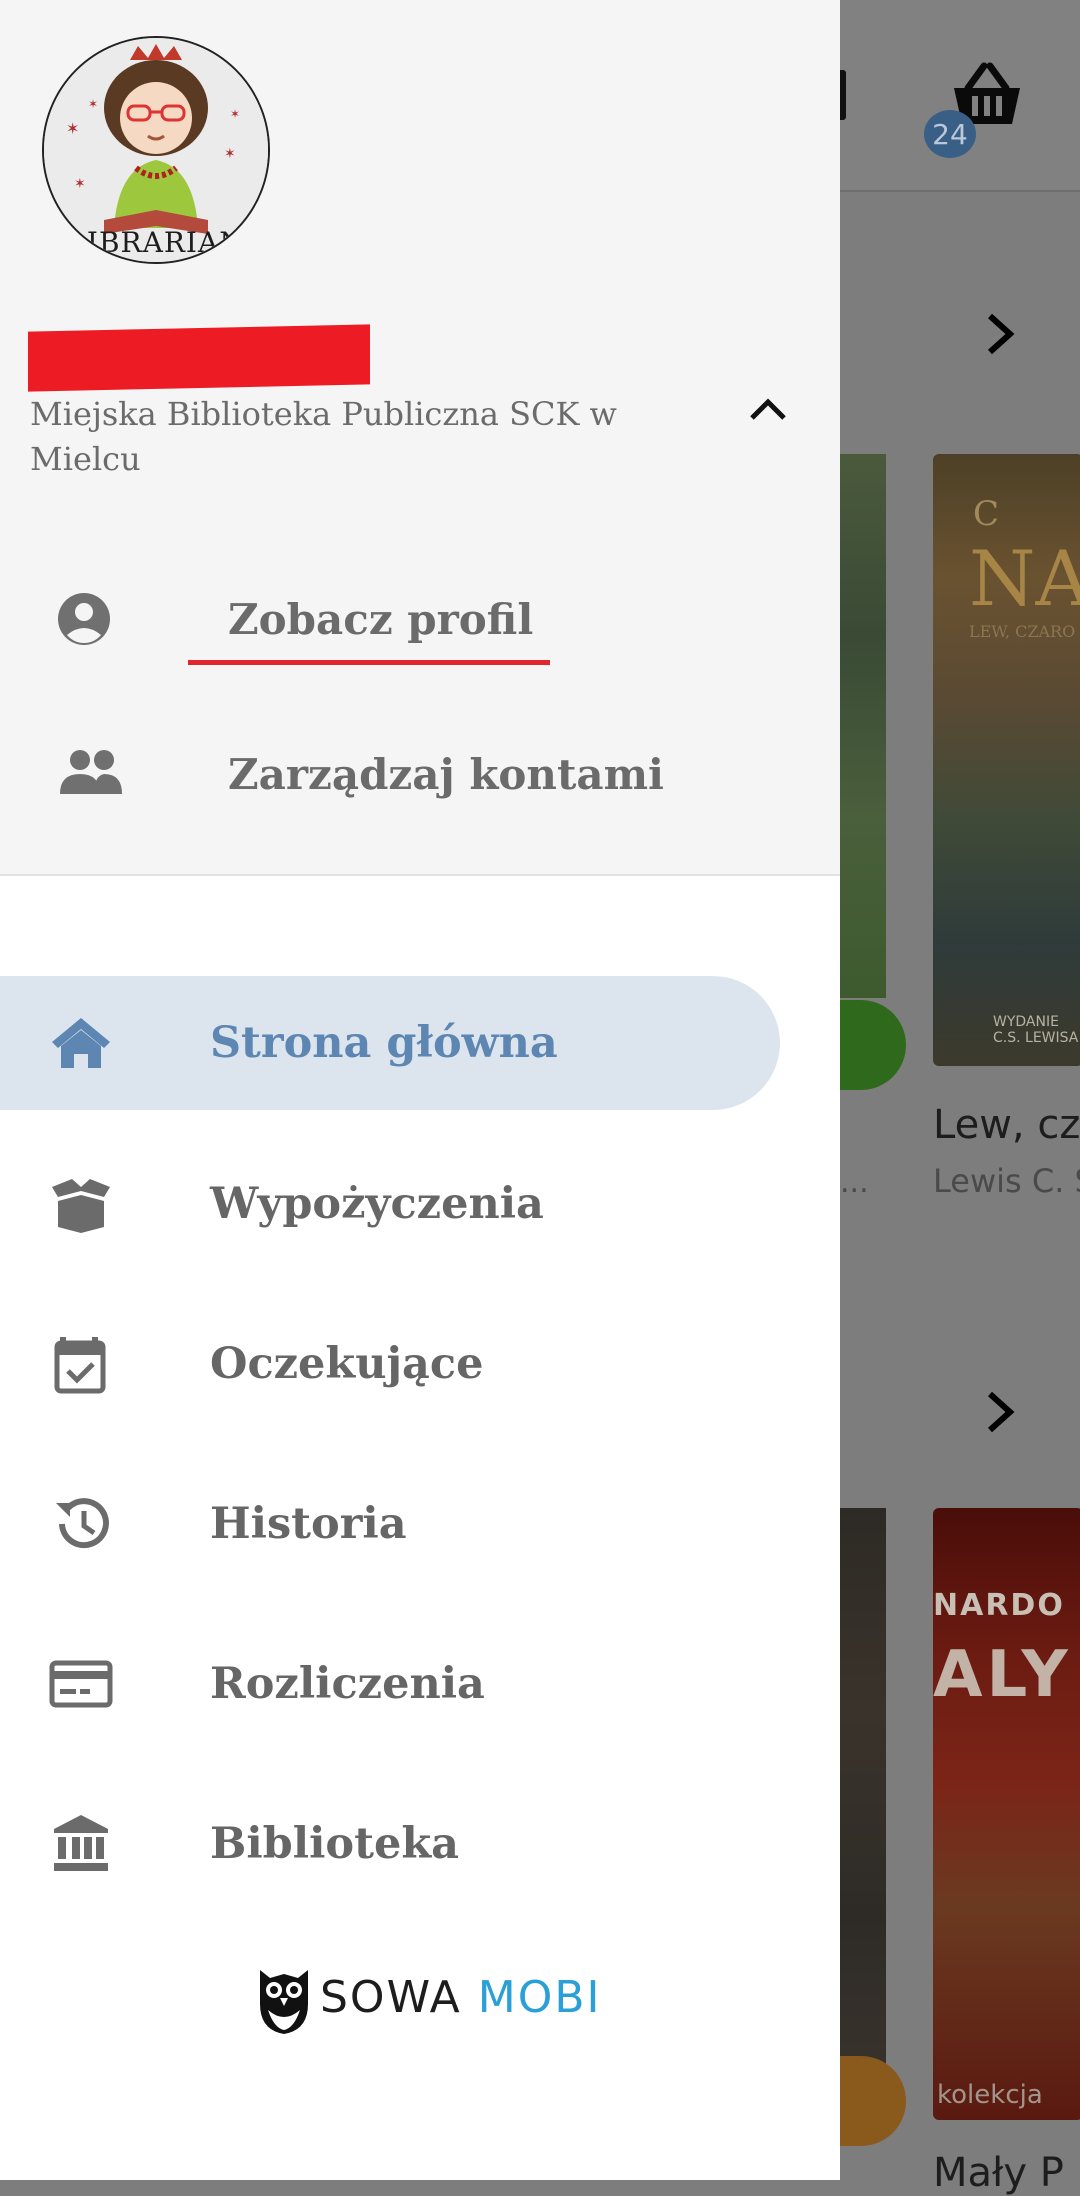 Image resolution: width=1080 pixels, height=2196 pixels. I want to click on book-cover: NARDO ALY kolekcja, so click(1006, 1814).